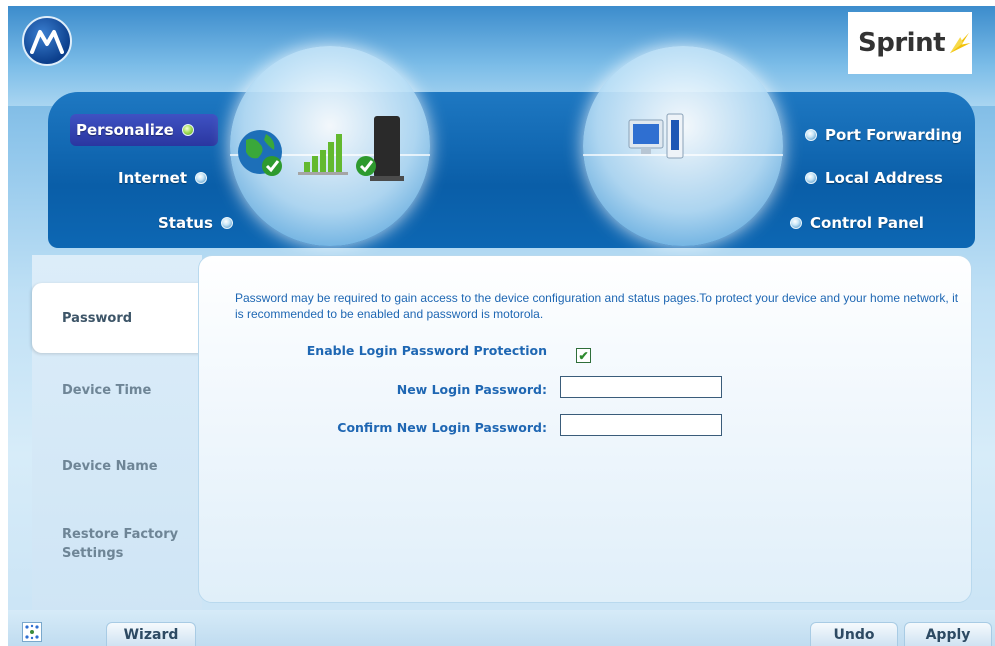 This screenshot has height=646, width=995. Describe the element at coordinates (426, 350) in the screenshot. I see `enable-password-label: Enable Login Password Protection` at that location.